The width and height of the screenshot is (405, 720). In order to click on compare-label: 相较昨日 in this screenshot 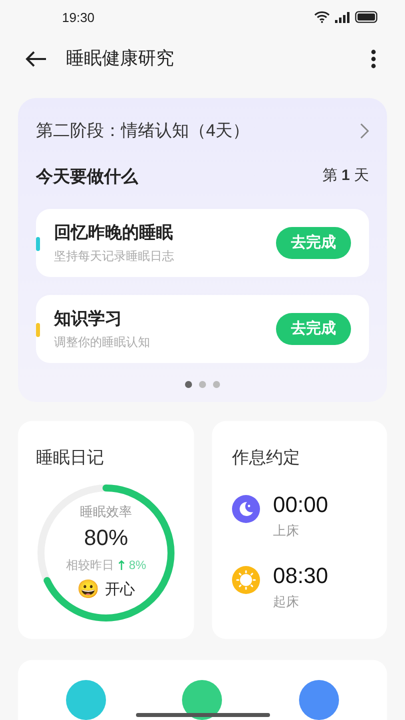, I will do `click(90, 565)`.